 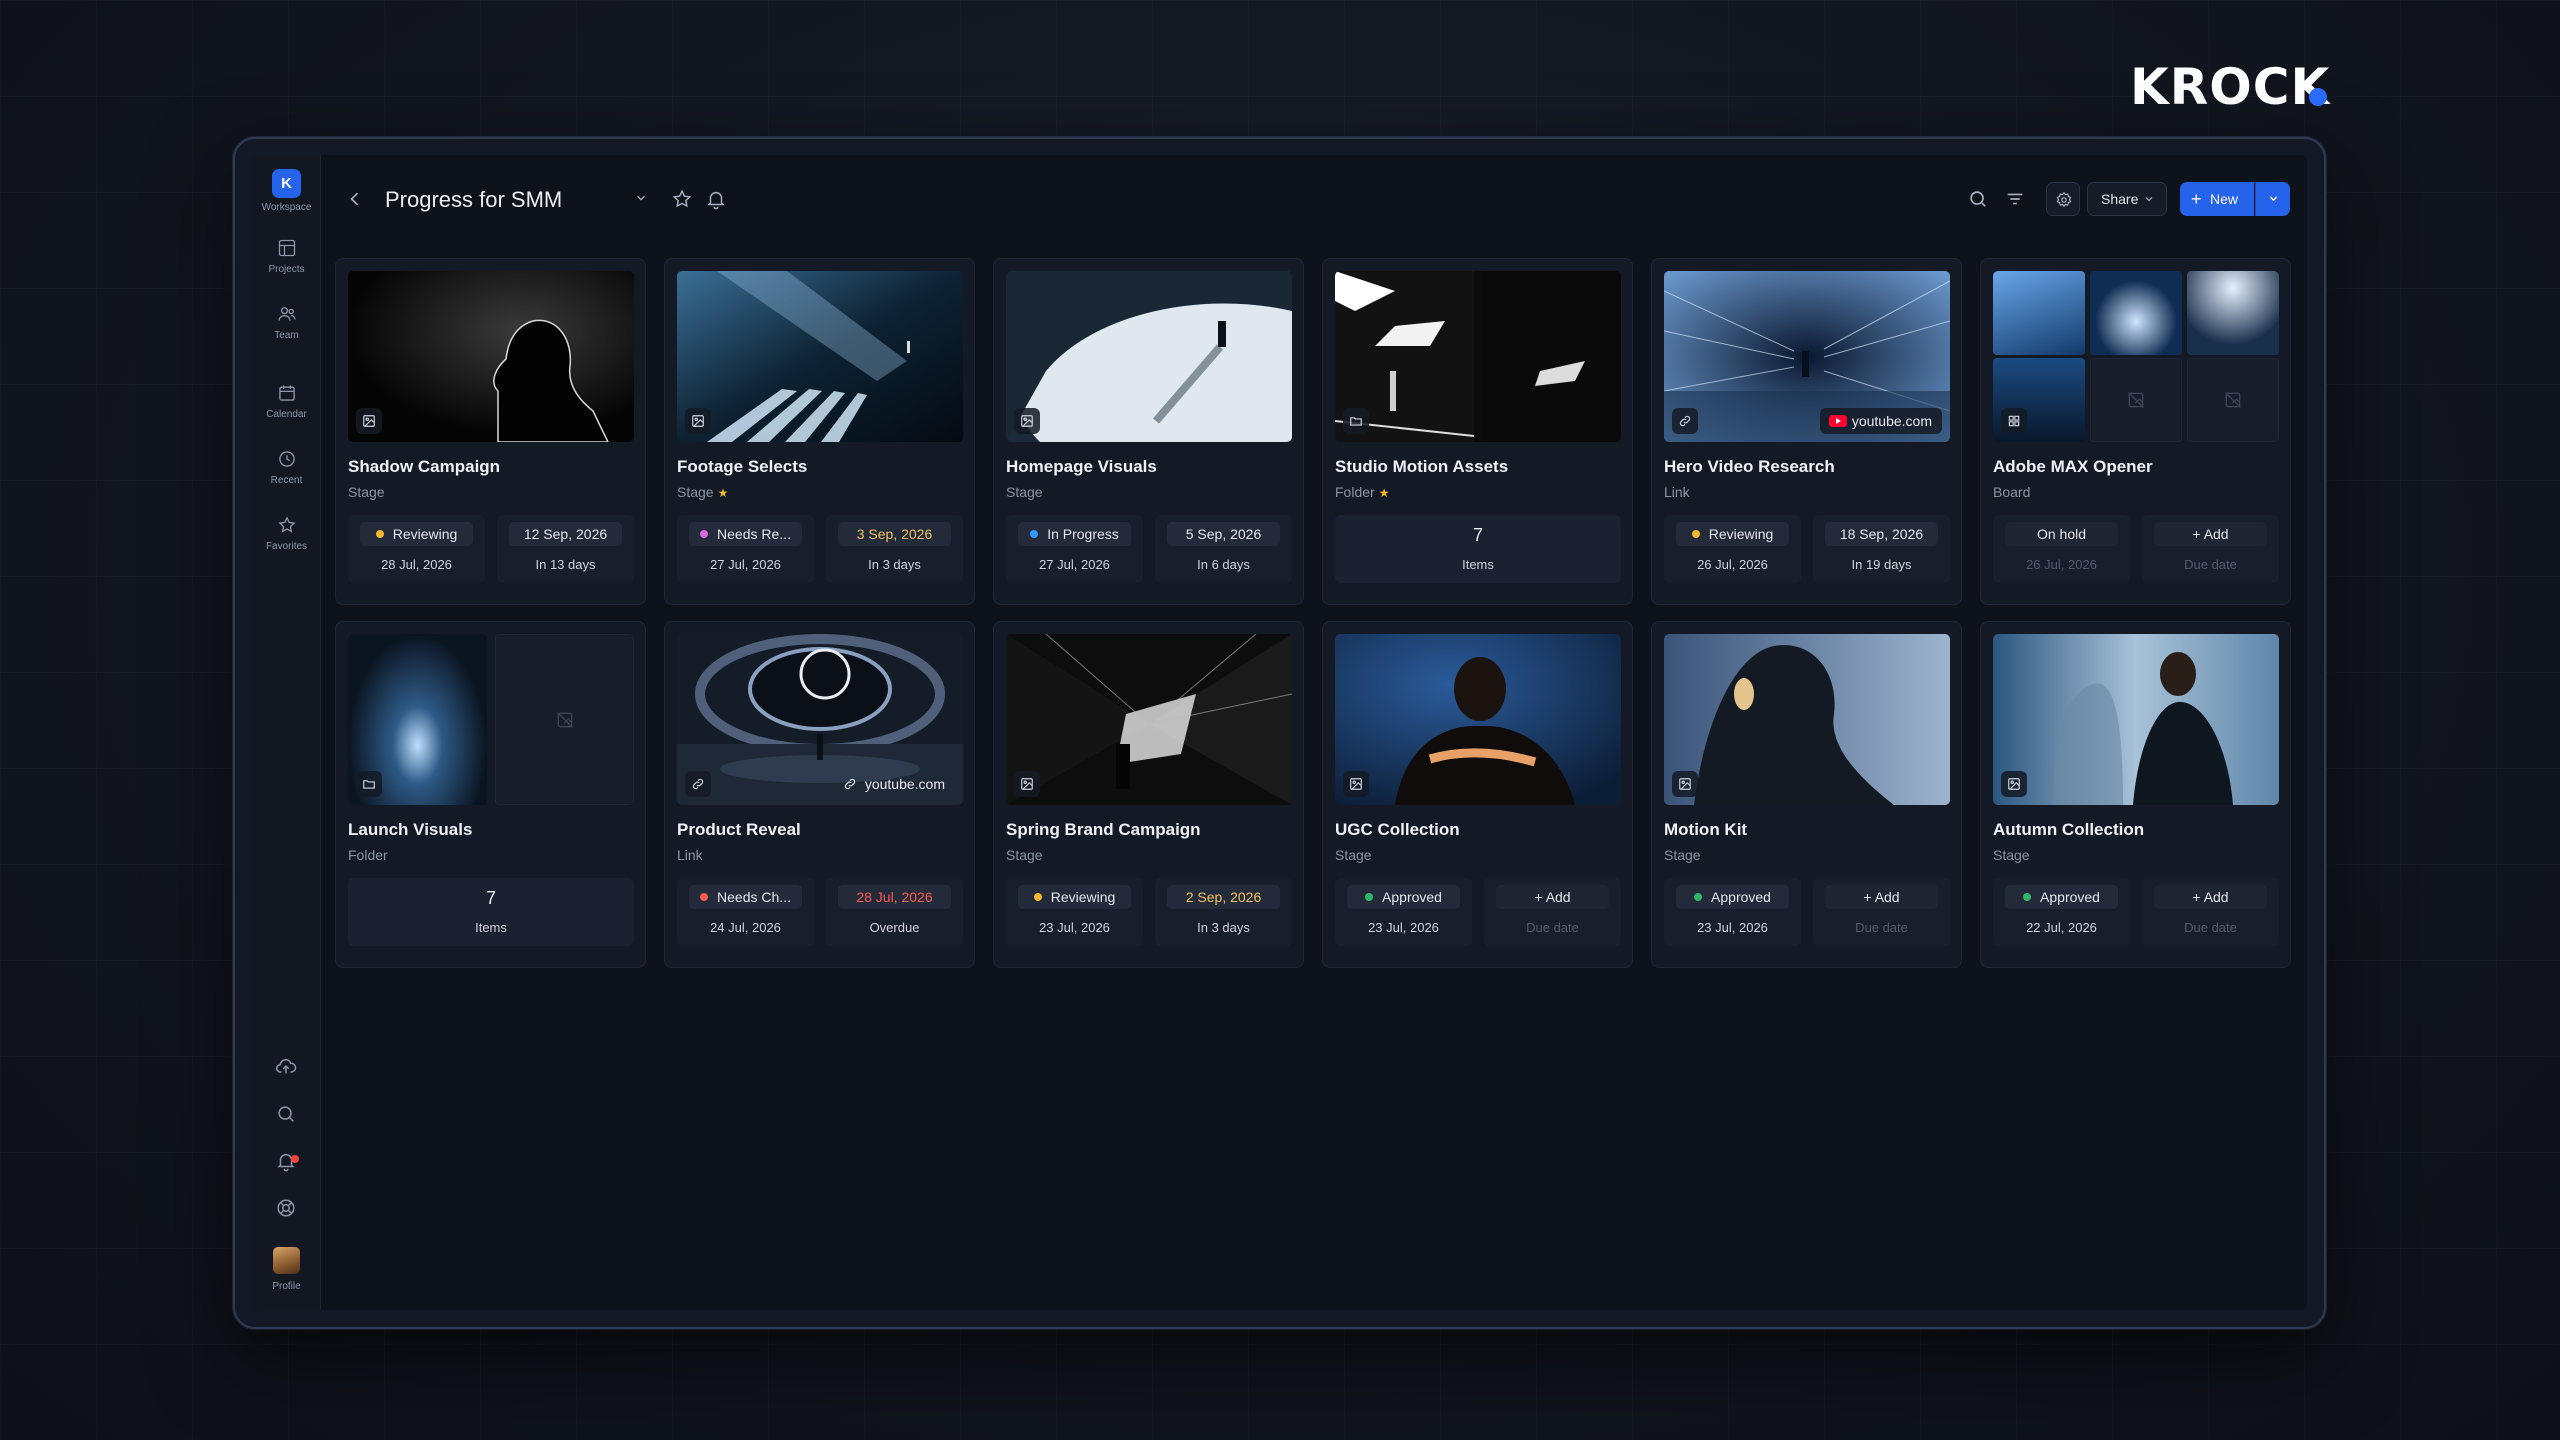 I want to click on status-box: Needs Ch... 24 Jul, 2026, so click(x=745, y=912).